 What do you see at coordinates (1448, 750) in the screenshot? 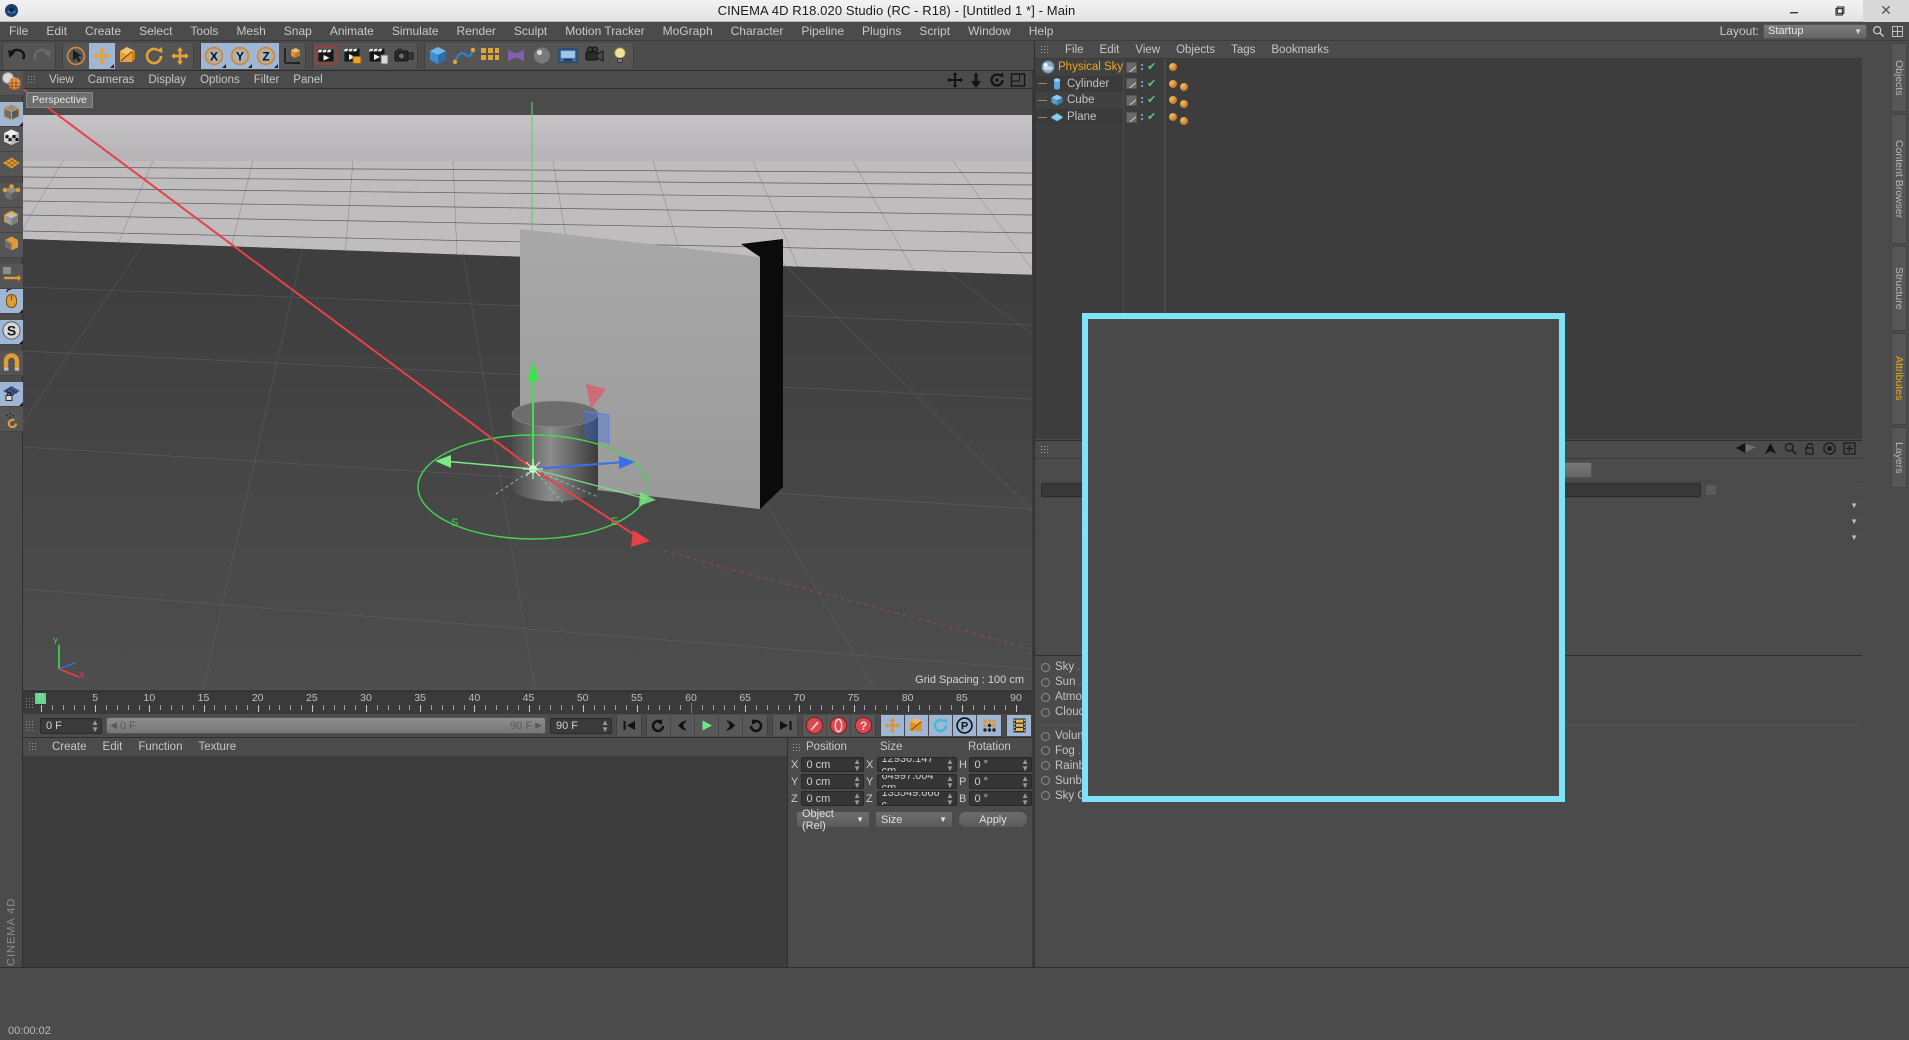
I see `fog-option-row: Fog. . . . . . . . . . .` at bounding box center [1448, 750].